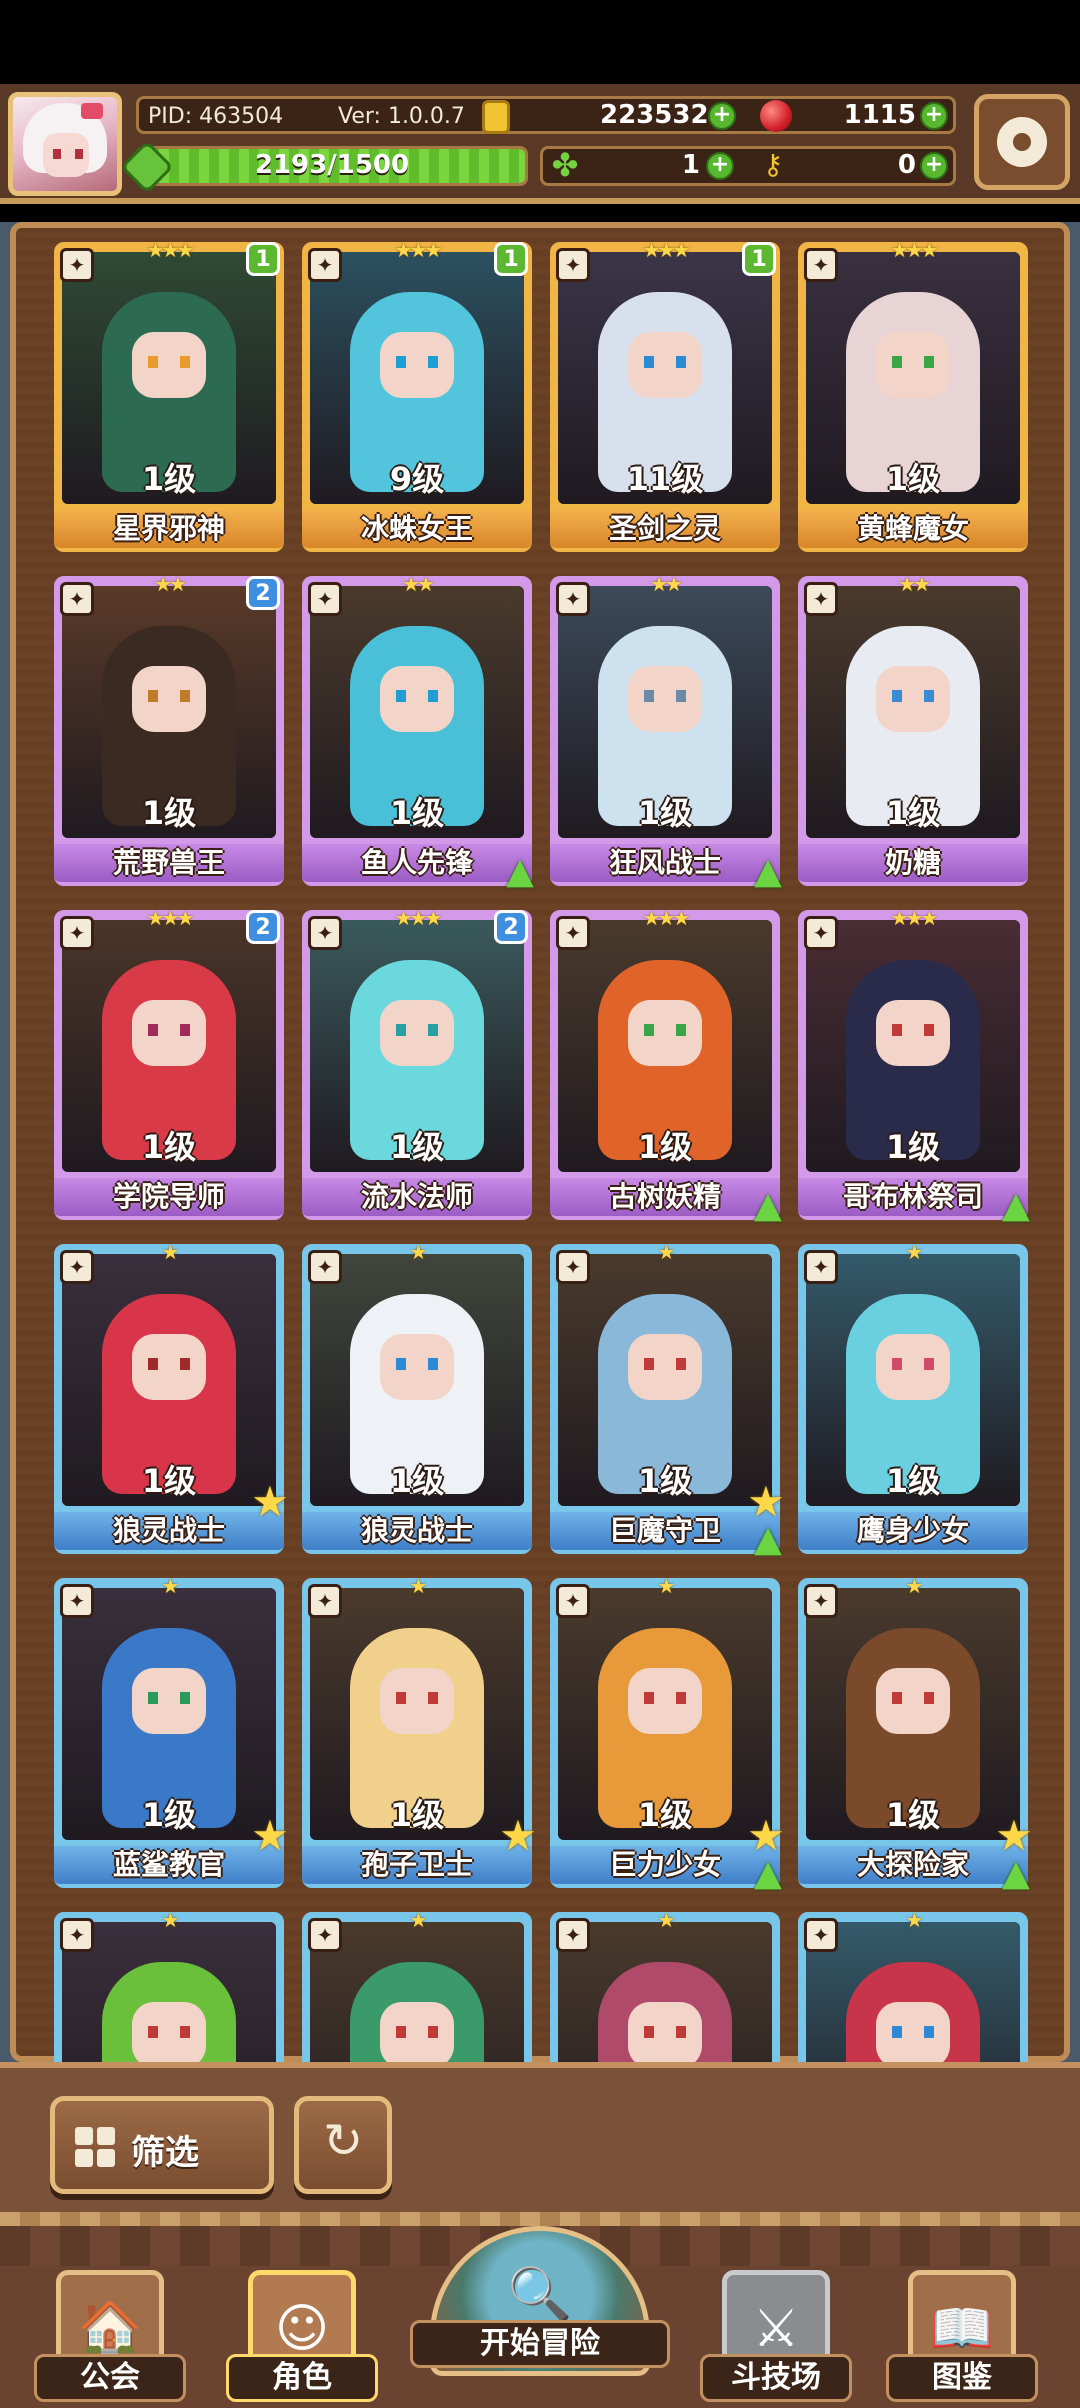  Describe the element at coordinates (171, 1731) in the screenshot. I see `character-card: ★ ✦ 1级 蓝鲨教官 ★` at that location.